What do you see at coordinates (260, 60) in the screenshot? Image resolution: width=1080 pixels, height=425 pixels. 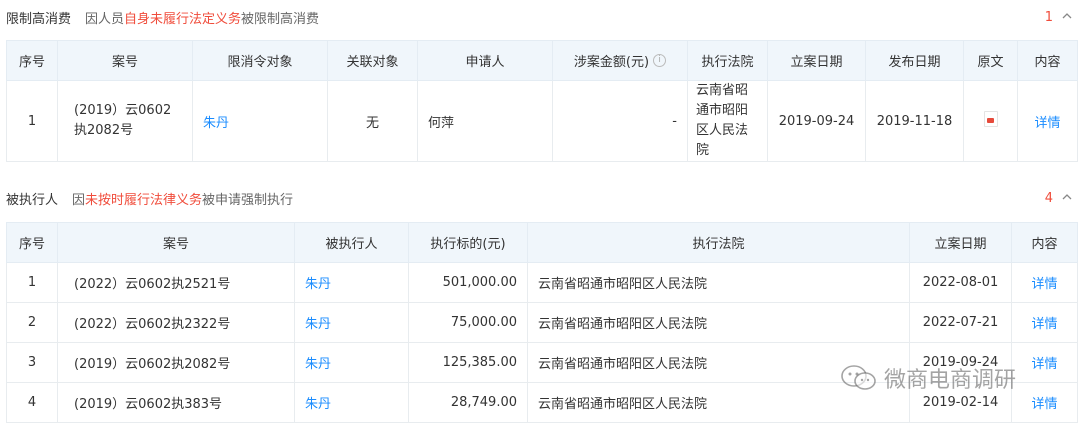 I see `col-header-target: 限消令对象` at bounding box center [260, 60].